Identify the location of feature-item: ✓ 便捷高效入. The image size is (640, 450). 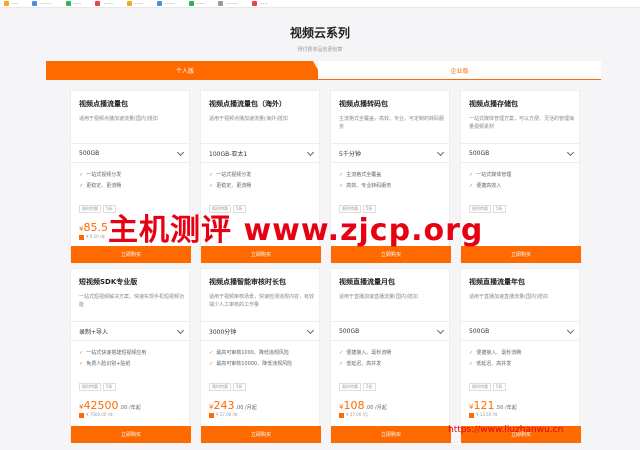
(485, 185).